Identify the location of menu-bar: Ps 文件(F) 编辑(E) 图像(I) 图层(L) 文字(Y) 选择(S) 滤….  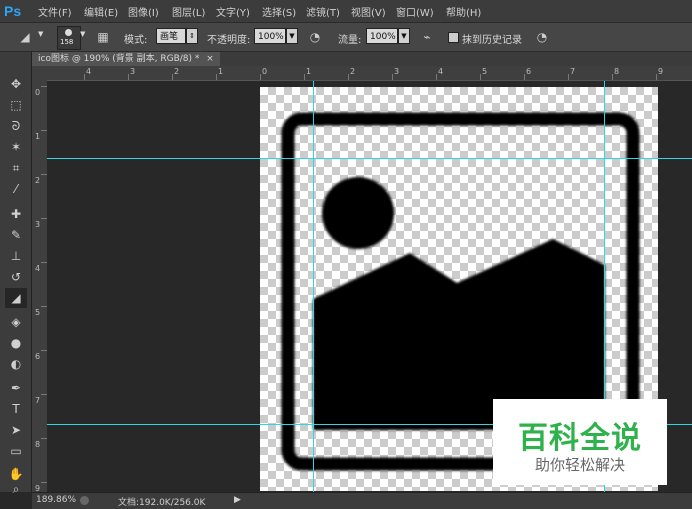
(346, 11).